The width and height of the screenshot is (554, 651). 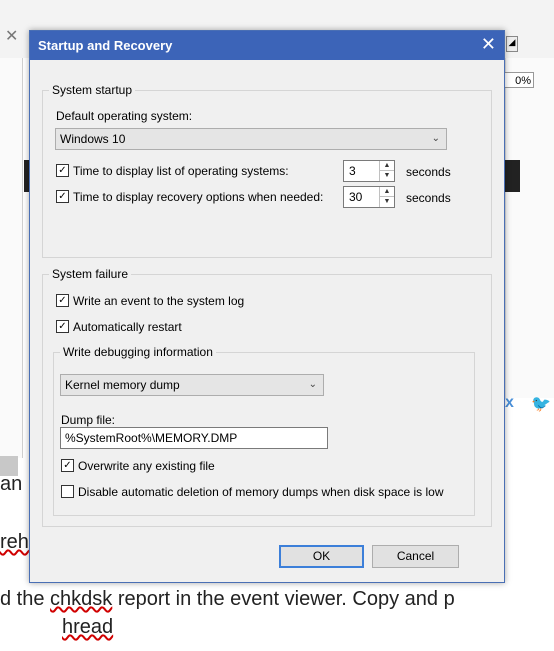 What do you see at coordinates (11, 484) in the screenshot?
I see `background-text-line: an` at bounding box center [11, 484].